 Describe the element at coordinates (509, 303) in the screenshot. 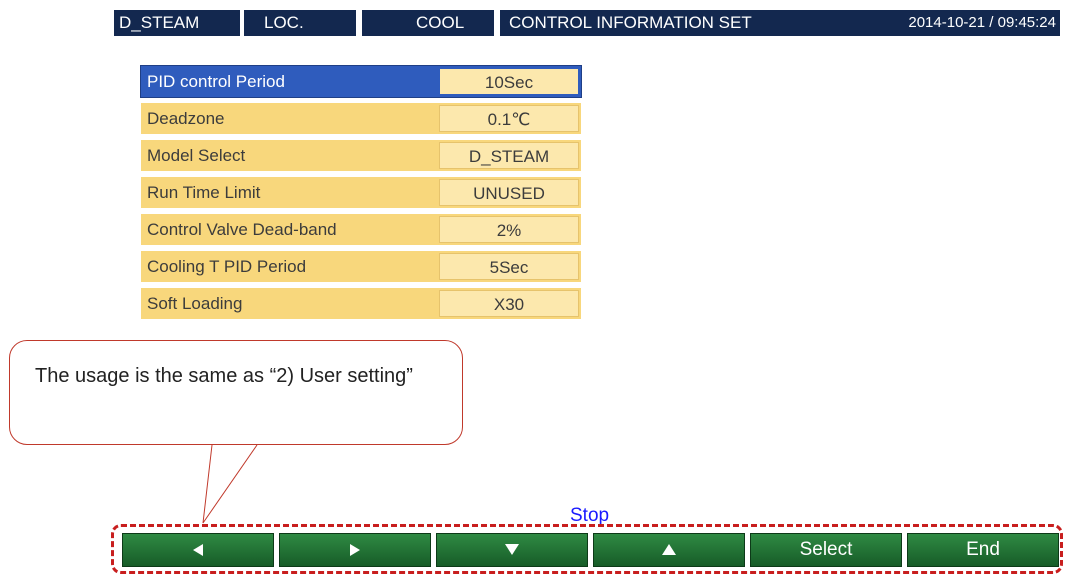

I see `setting-value: X30` at that location.